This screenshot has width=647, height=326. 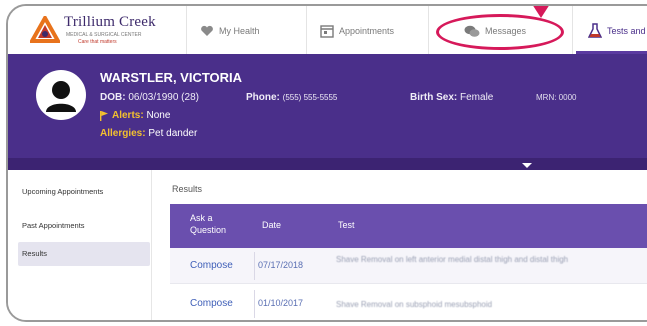 What do you see at coordinates (163, 97) in the screenshot?
I see `dob-value: 06/03/1990 (28)` at bounding box center [163, 97].